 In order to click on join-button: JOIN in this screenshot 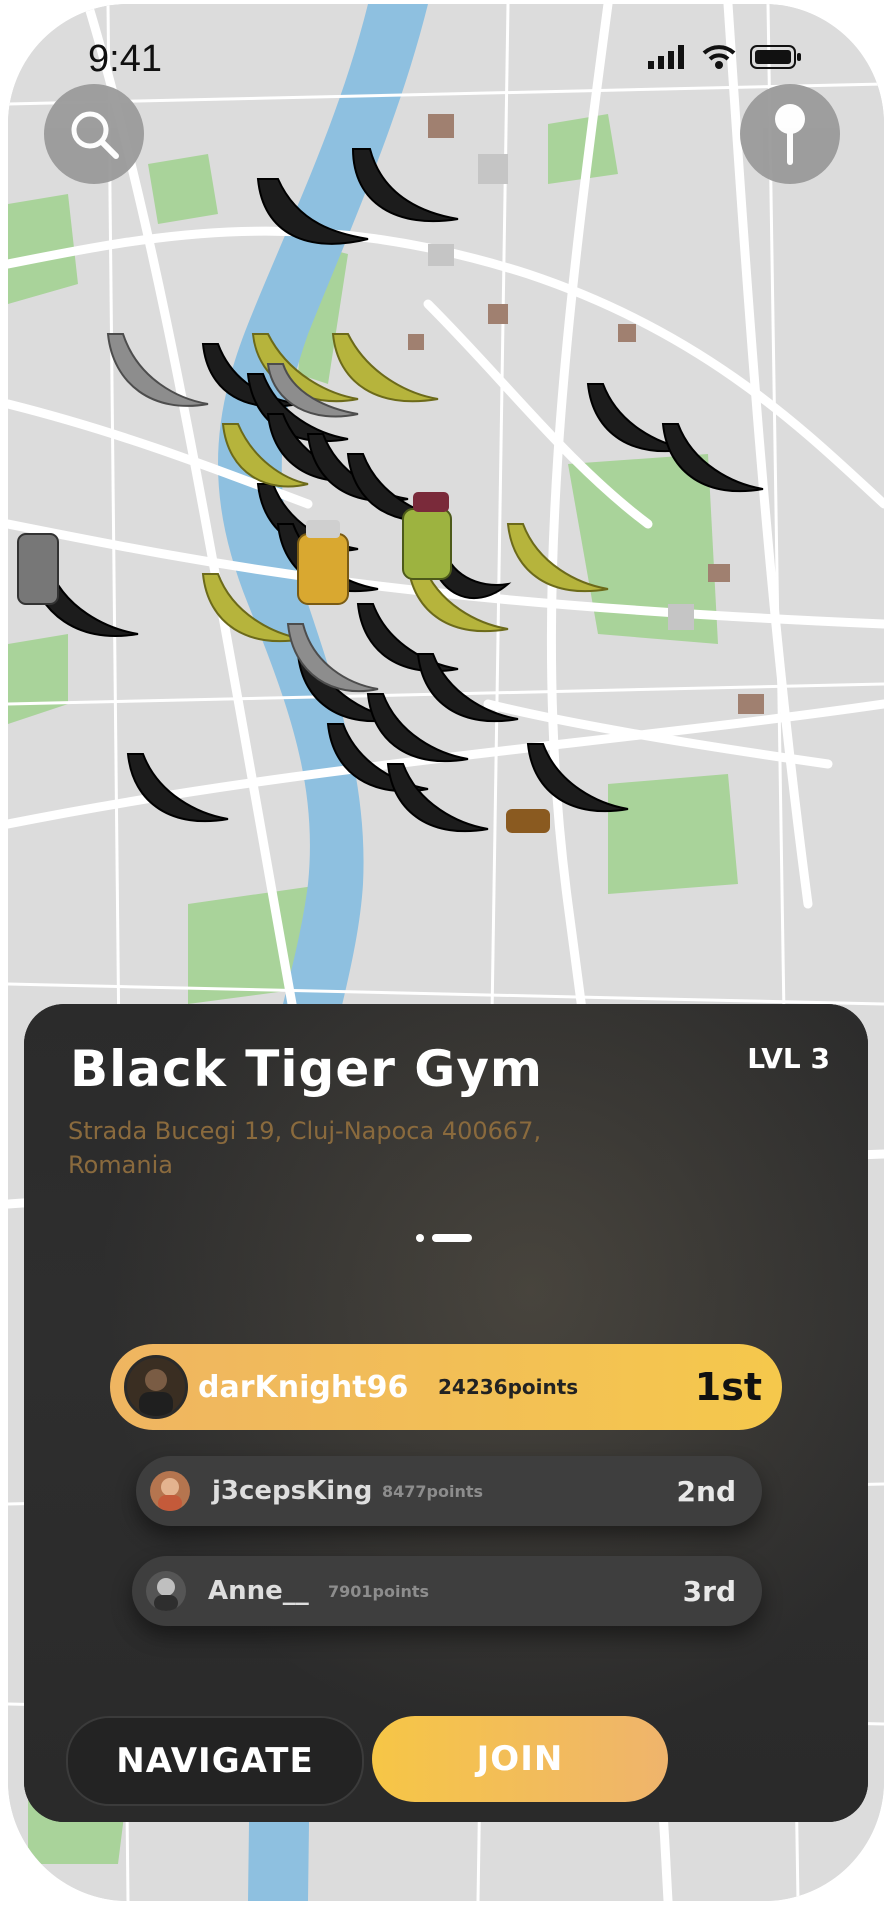, I will do `click(520, 1759)`.